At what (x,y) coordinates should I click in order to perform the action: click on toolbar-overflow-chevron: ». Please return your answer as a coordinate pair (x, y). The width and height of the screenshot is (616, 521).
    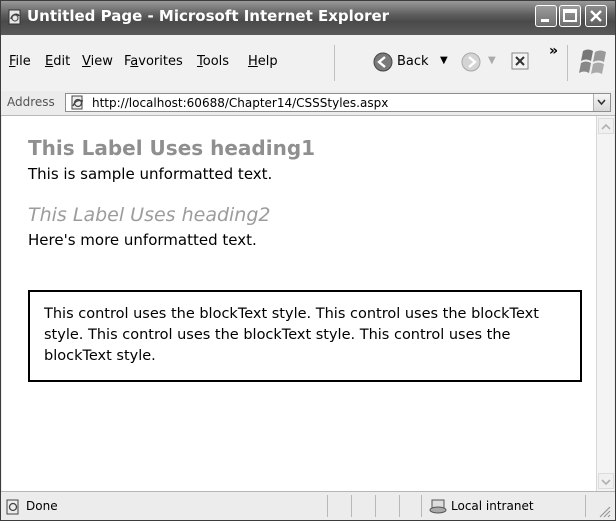
    Looking at the image, I should click on (553, 51).